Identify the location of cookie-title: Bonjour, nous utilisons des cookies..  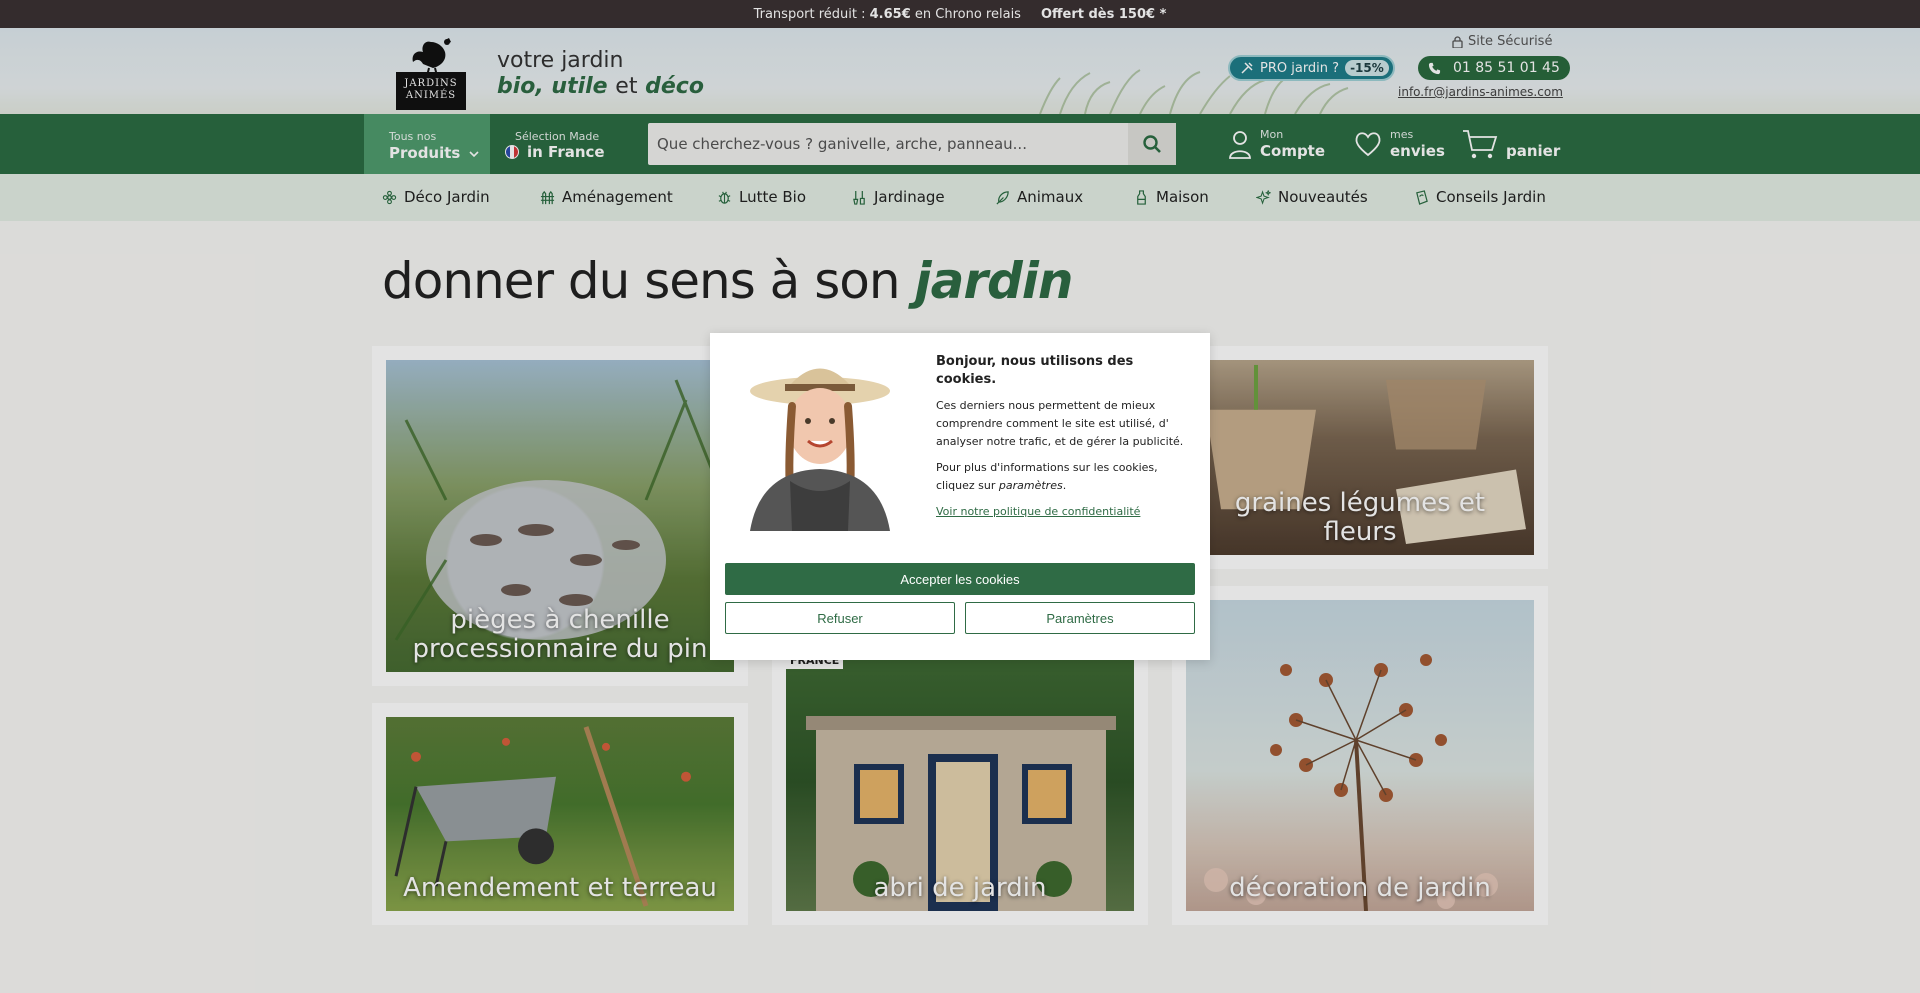
(1035, 370).